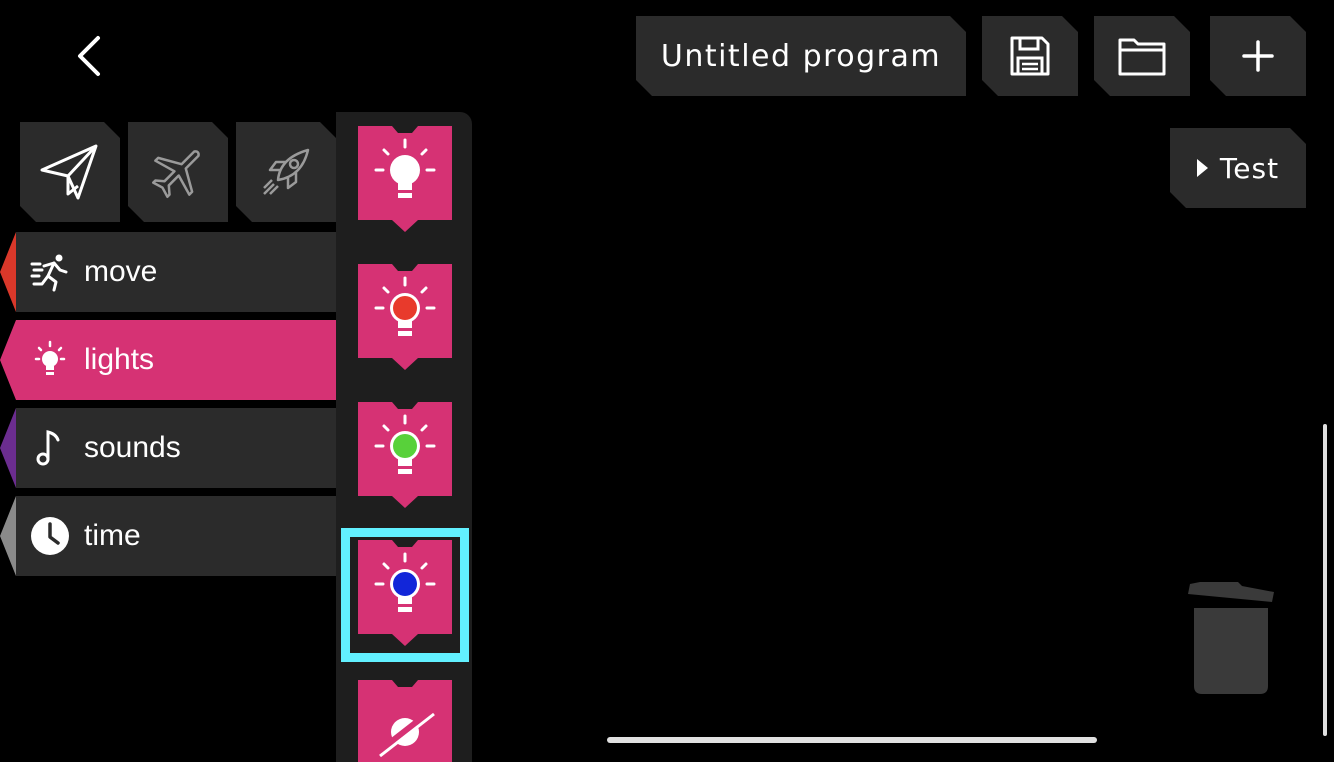 The width and height of the screenshot is (1334, 762). I want to click on trash-can, so click(1231, 638).